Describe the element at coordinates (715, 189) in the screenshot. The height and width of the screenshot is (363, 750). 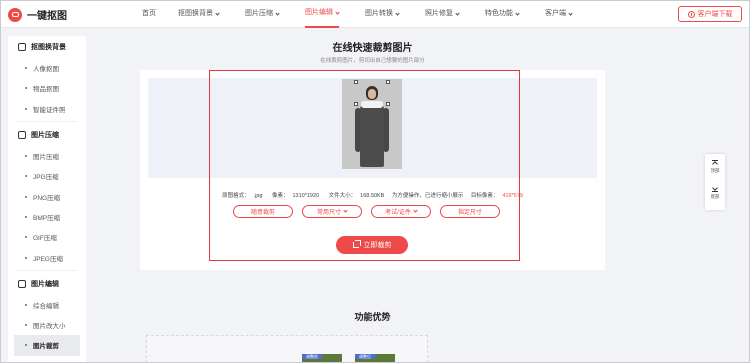
I see `arrow-down-icon` at that location.